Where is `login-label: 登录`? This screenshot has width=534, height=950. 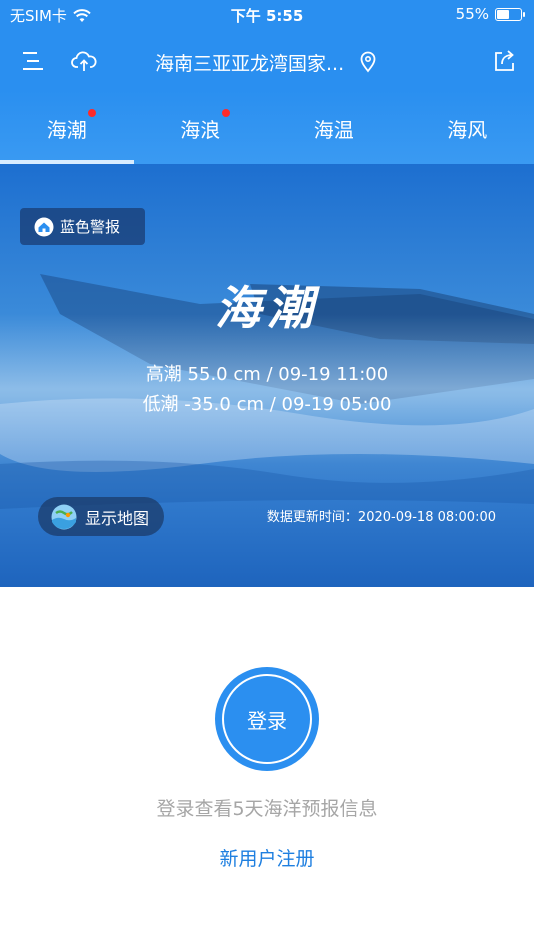 login-label: 登录 is located at coordinates (267, 720).